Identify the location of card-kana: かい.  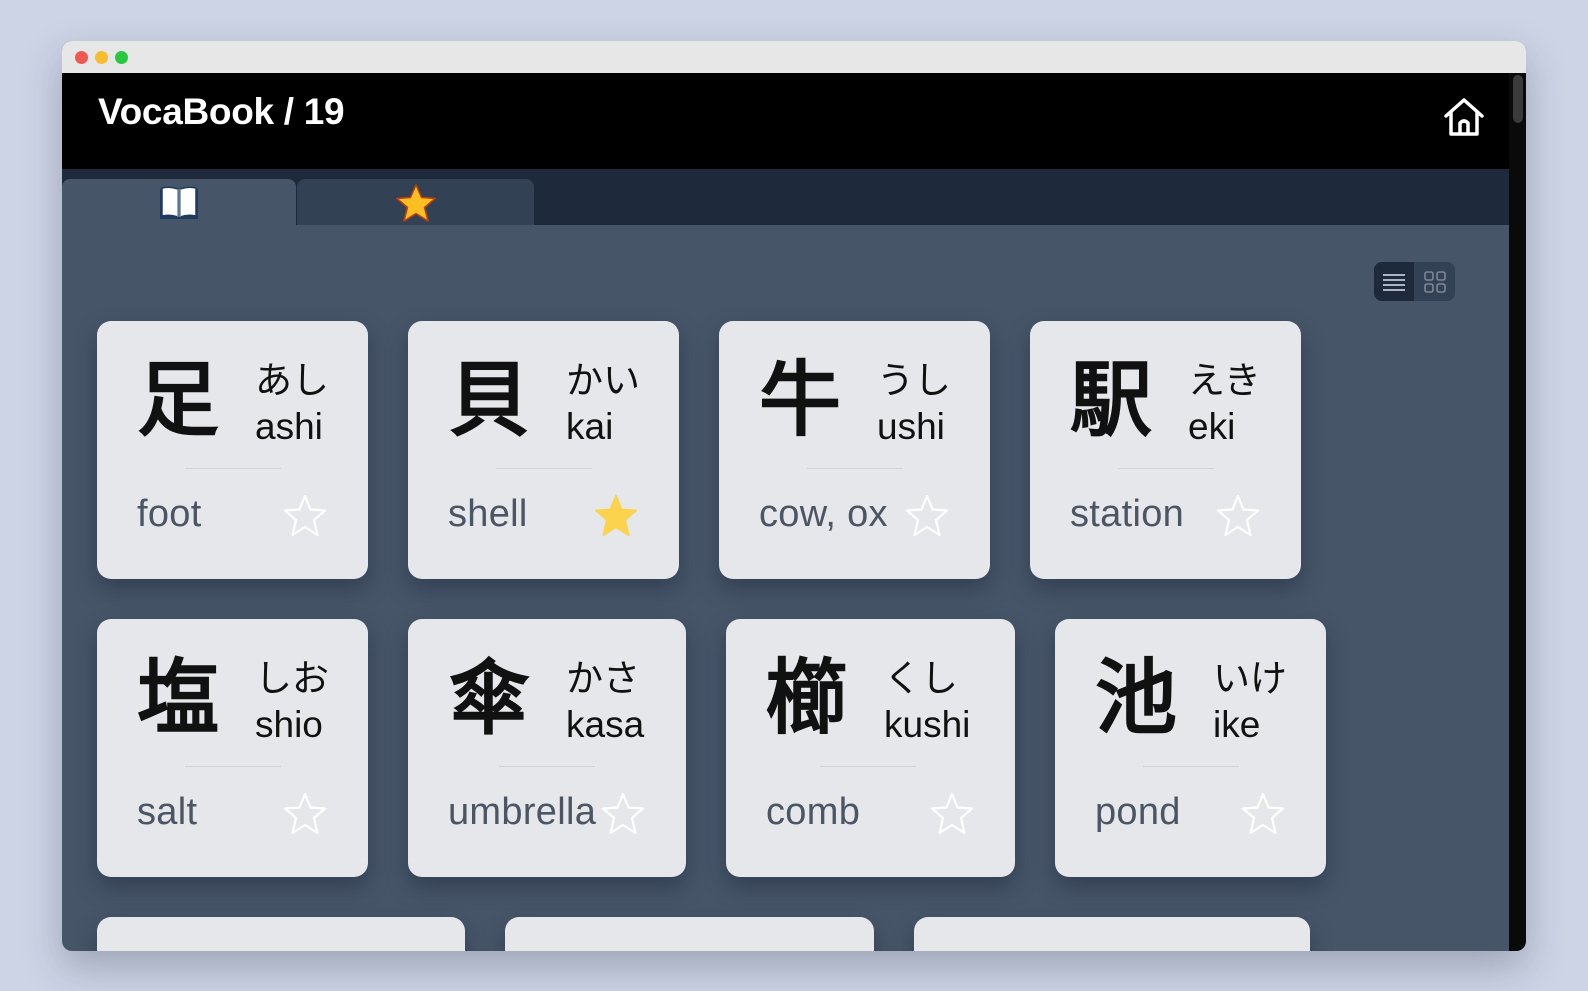
(603, 380).